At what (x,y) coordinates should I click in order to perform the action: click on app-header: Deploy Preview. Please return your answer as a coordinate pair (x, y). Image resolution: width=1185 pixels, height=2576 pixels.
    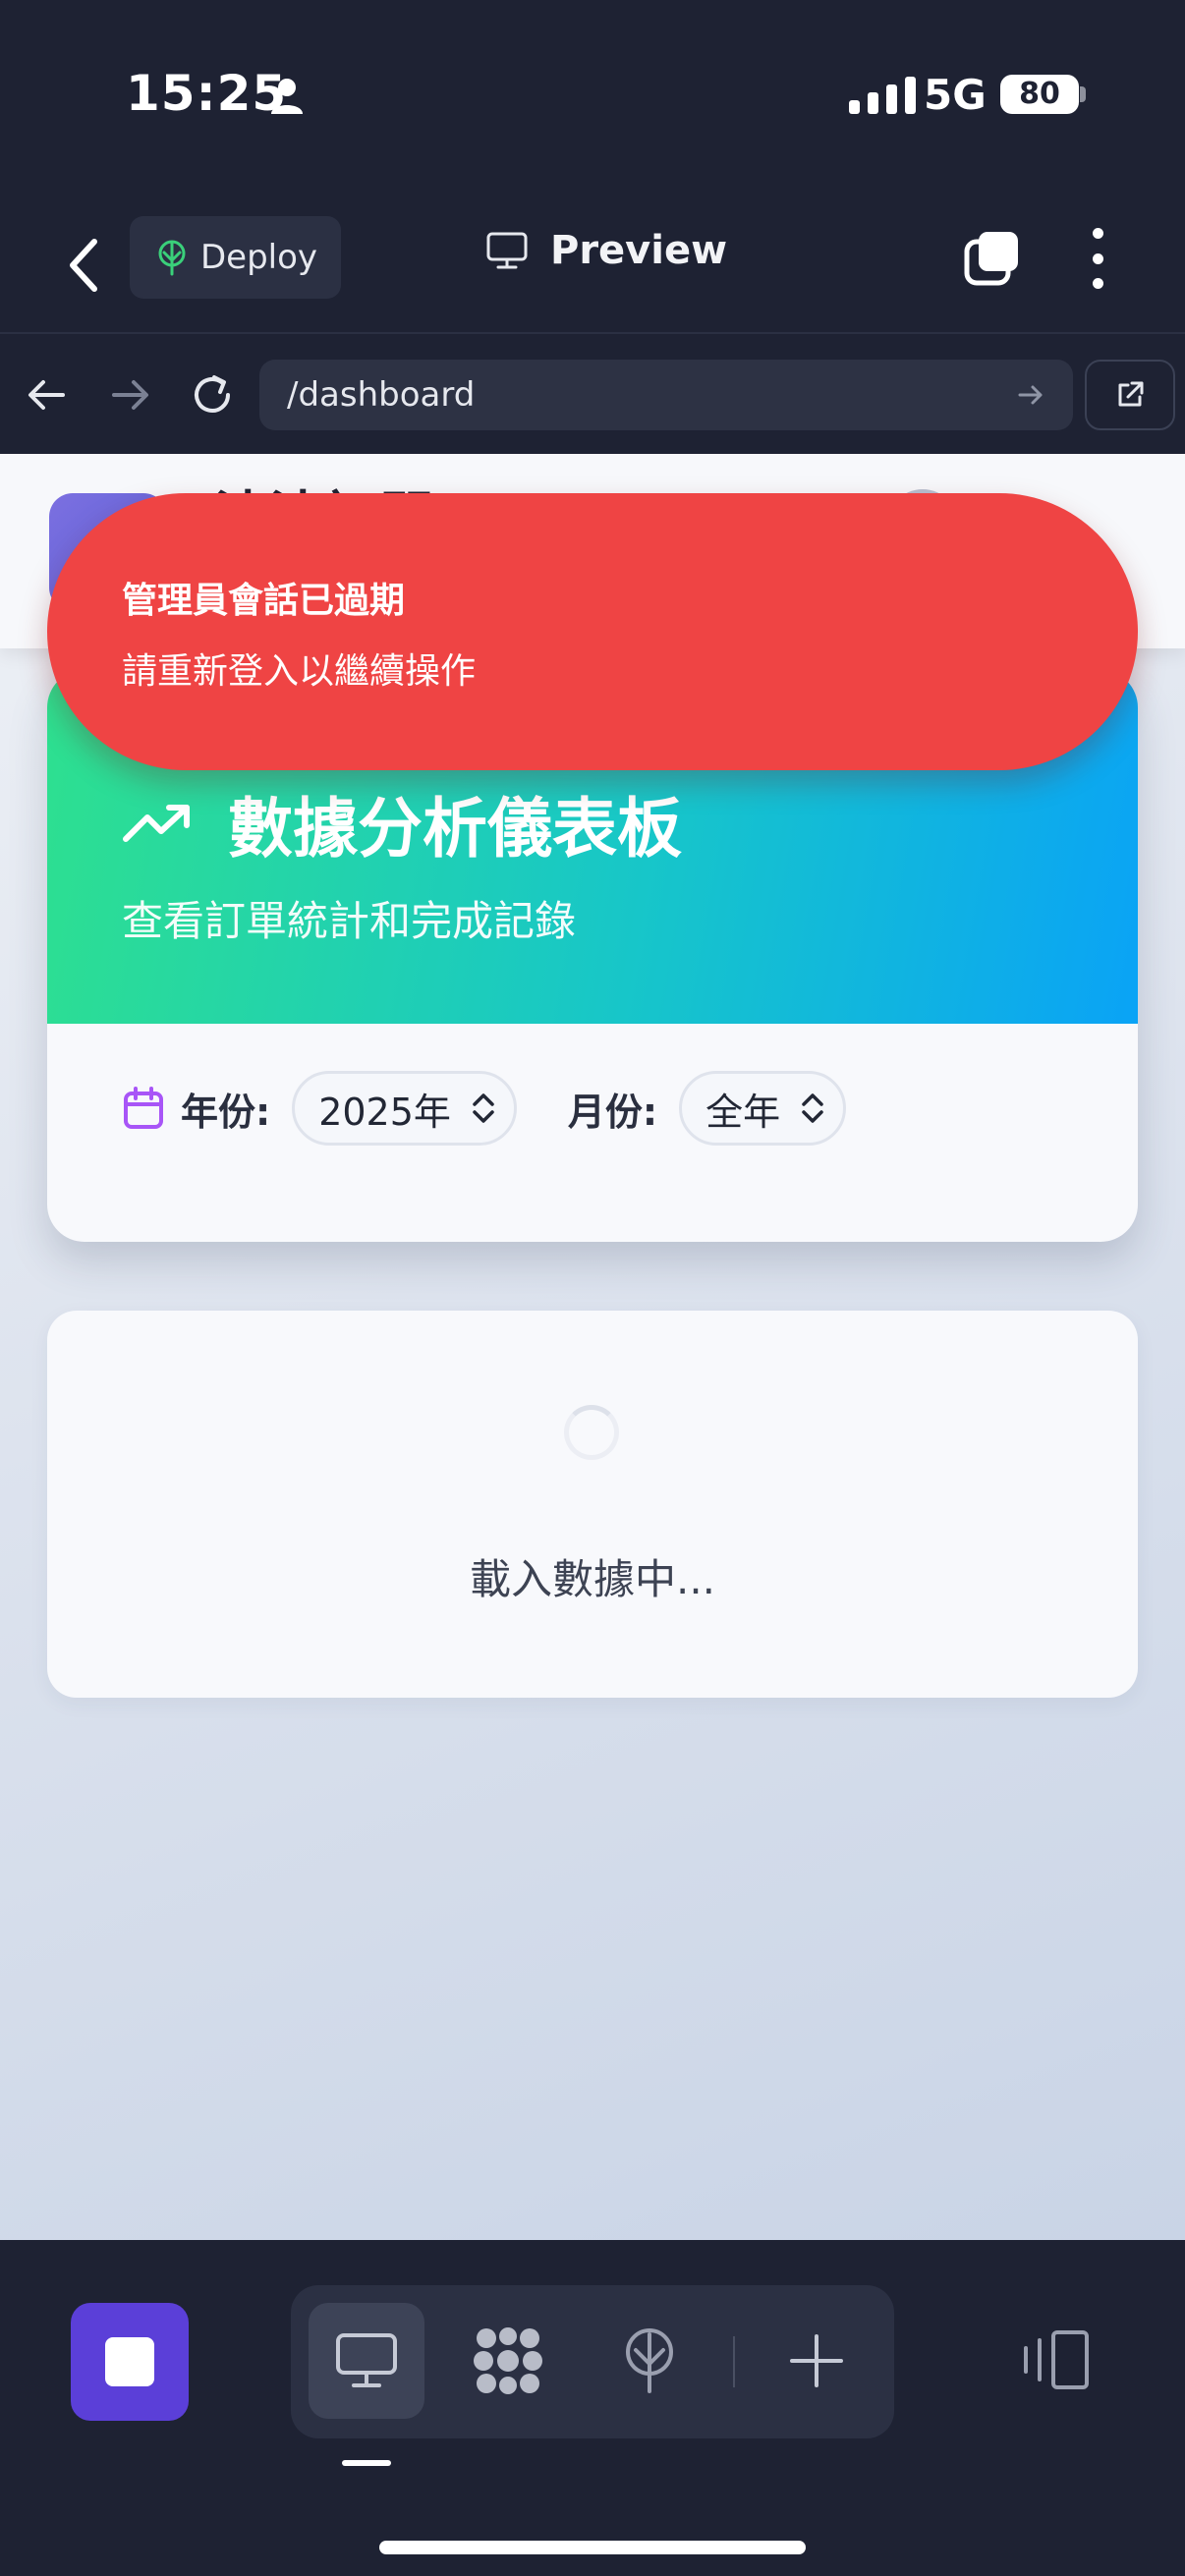
    Looking at the image, I should click on (592, 265).